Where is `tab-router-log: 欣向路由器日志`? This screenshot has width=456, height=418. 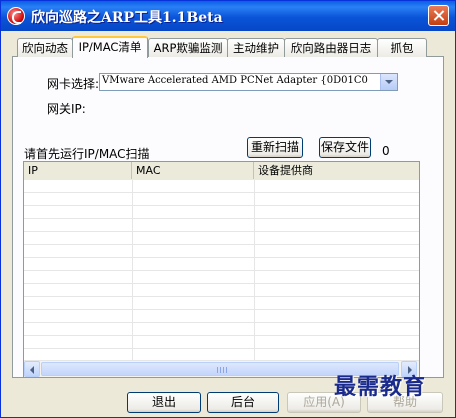 tab-router-log: 欣向路由器日志 is located at coordinates (331, 47).